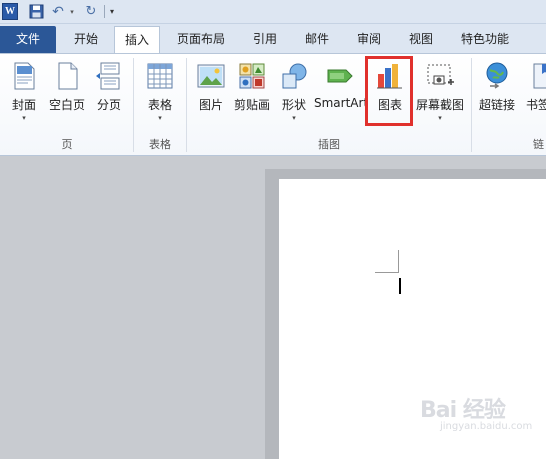 The width and height of the screenshot is (546, 459). Describe the element at coordinates (440, 74) in the screenshot. I see `screenshot-icon` at that location.